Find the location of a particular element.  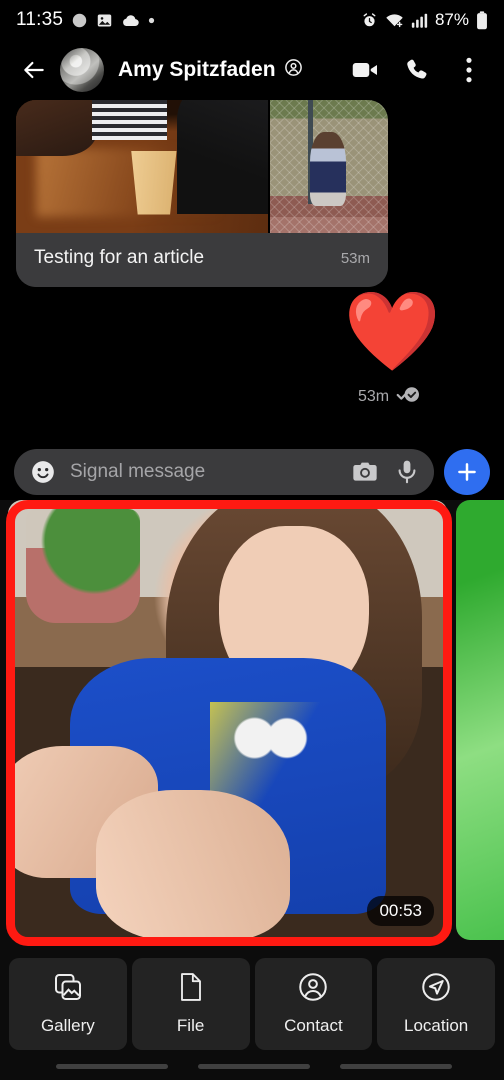

compose-bar: Signal message is located at coordinates (252, 472).